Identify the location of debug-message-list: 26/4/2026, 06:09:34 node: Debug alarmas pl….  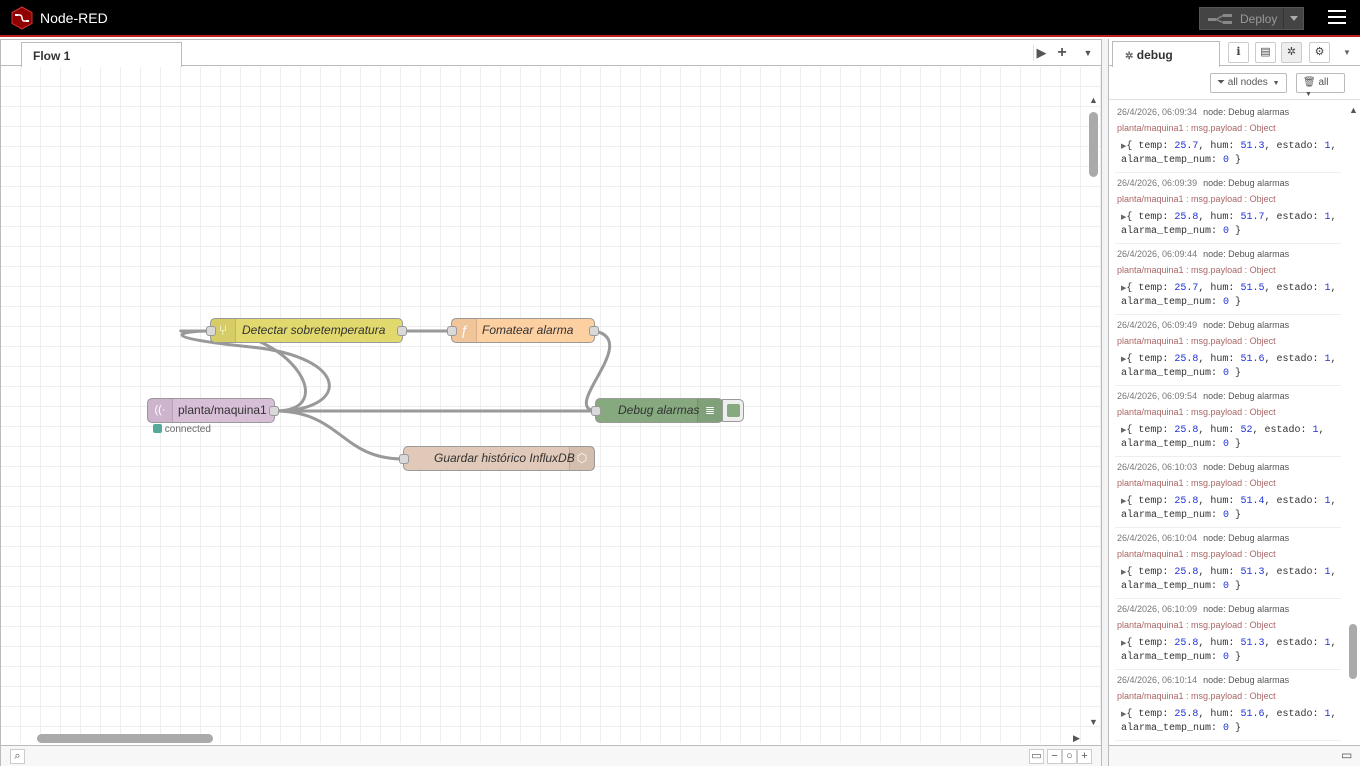
(1228, 422).